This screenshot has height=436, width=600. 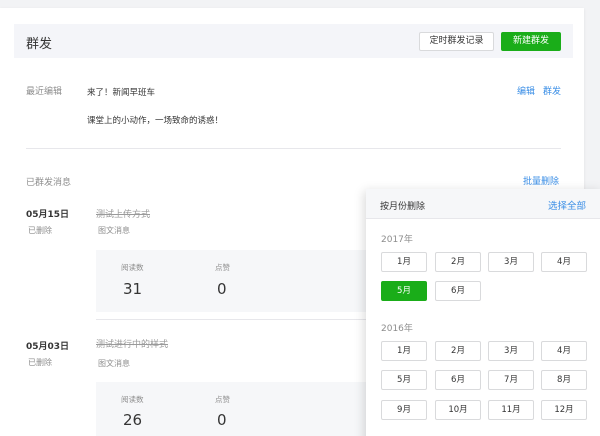 What do you see at coordinates (458, 380) in the screenshot?
I see `month-2016-6: 6月` at bounding box center [458, 380].